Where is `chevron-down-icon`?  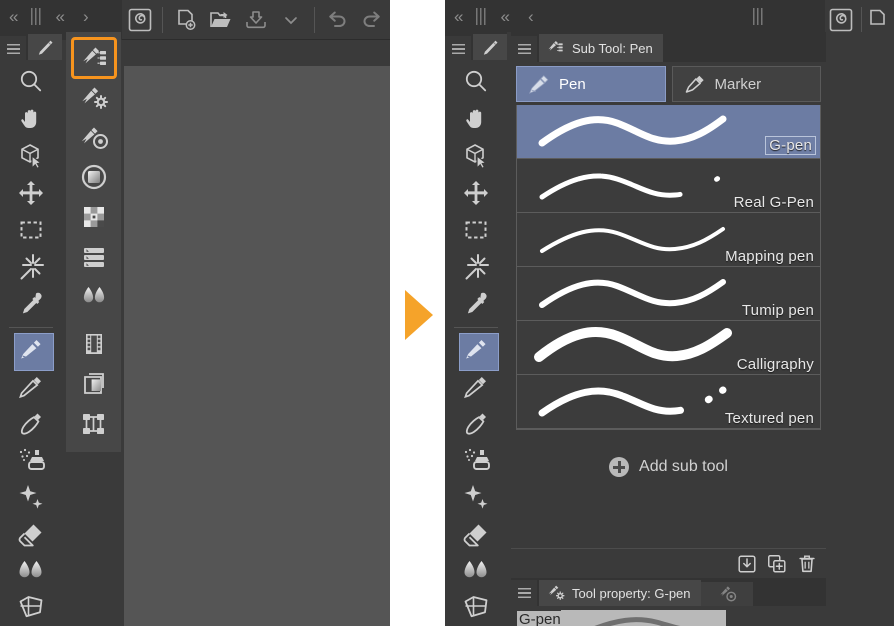 chevron-down-icon is located at coordinates (291, 20).